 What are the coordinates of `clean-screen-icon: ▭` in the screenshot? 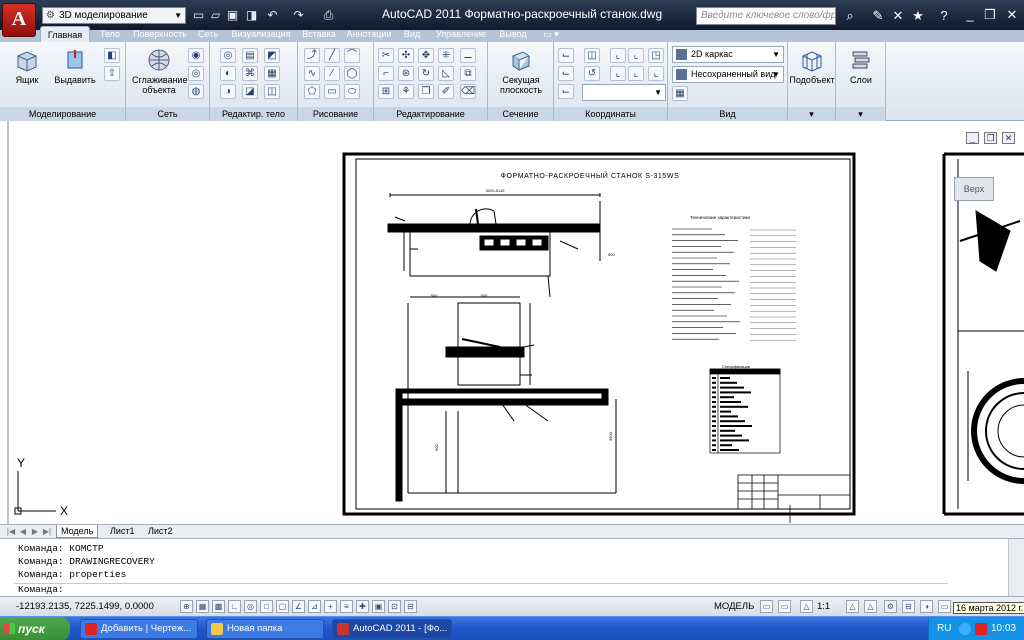 It's located at (944, 606).